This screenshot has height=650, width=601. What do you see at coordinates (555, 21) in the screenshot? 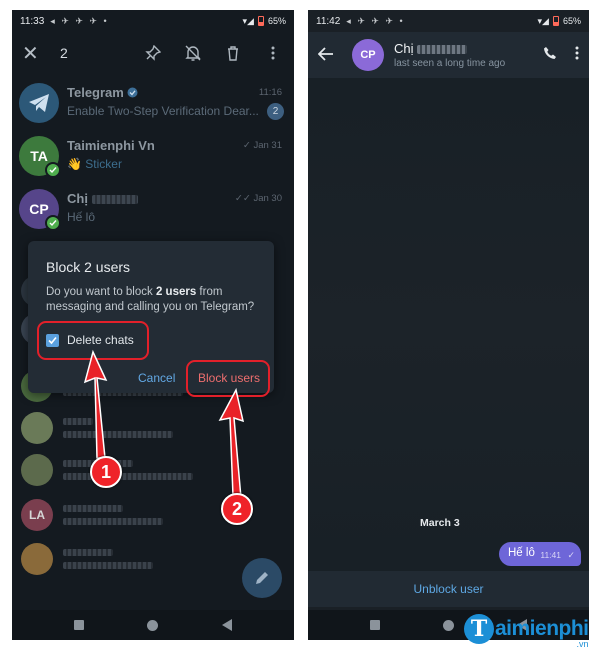
I see `battery-icon` at bounding box center [555, 21].